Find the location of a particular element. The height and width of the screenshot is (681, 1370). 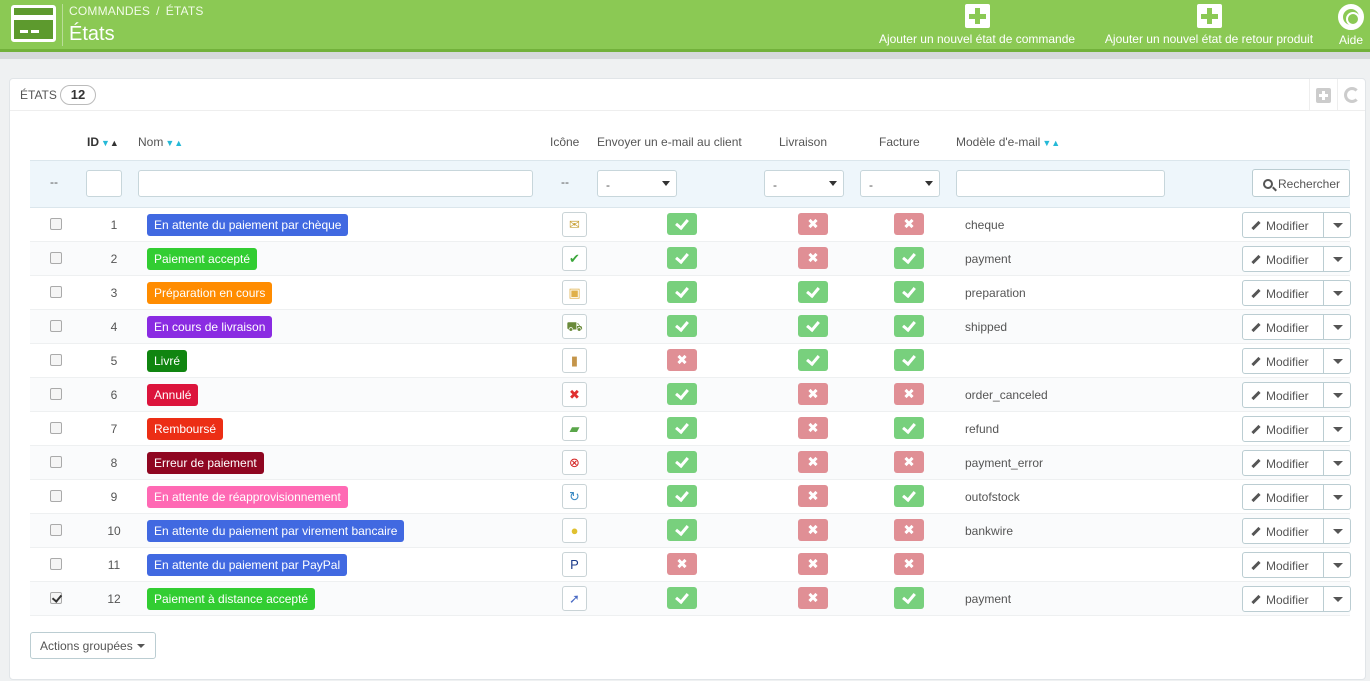

add-new-tool-button is located at coordinates (1323, 95).